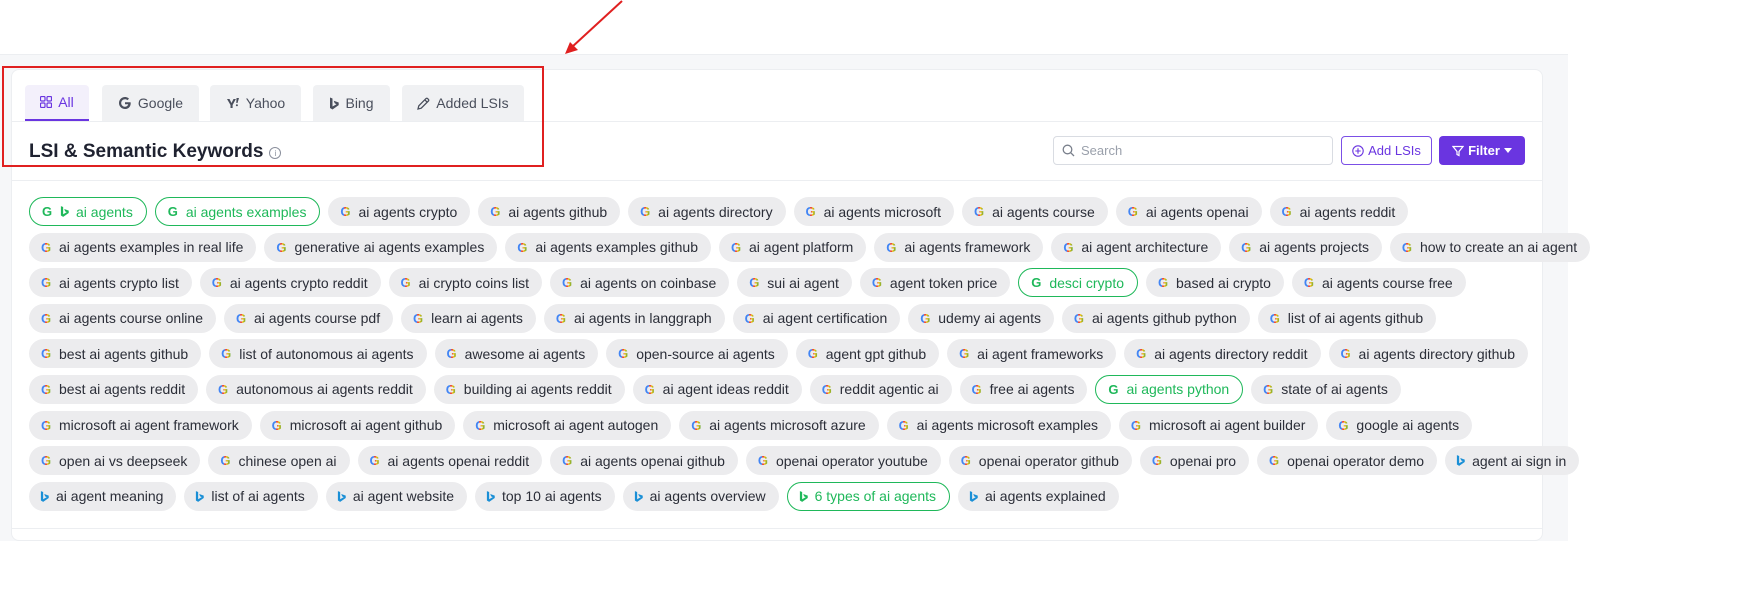  What do you see at coordinates (316, 389) in the screenshot?
I see `keyword-chip: Gautonomous ai agents reddit` at bounding box center [316, 389].